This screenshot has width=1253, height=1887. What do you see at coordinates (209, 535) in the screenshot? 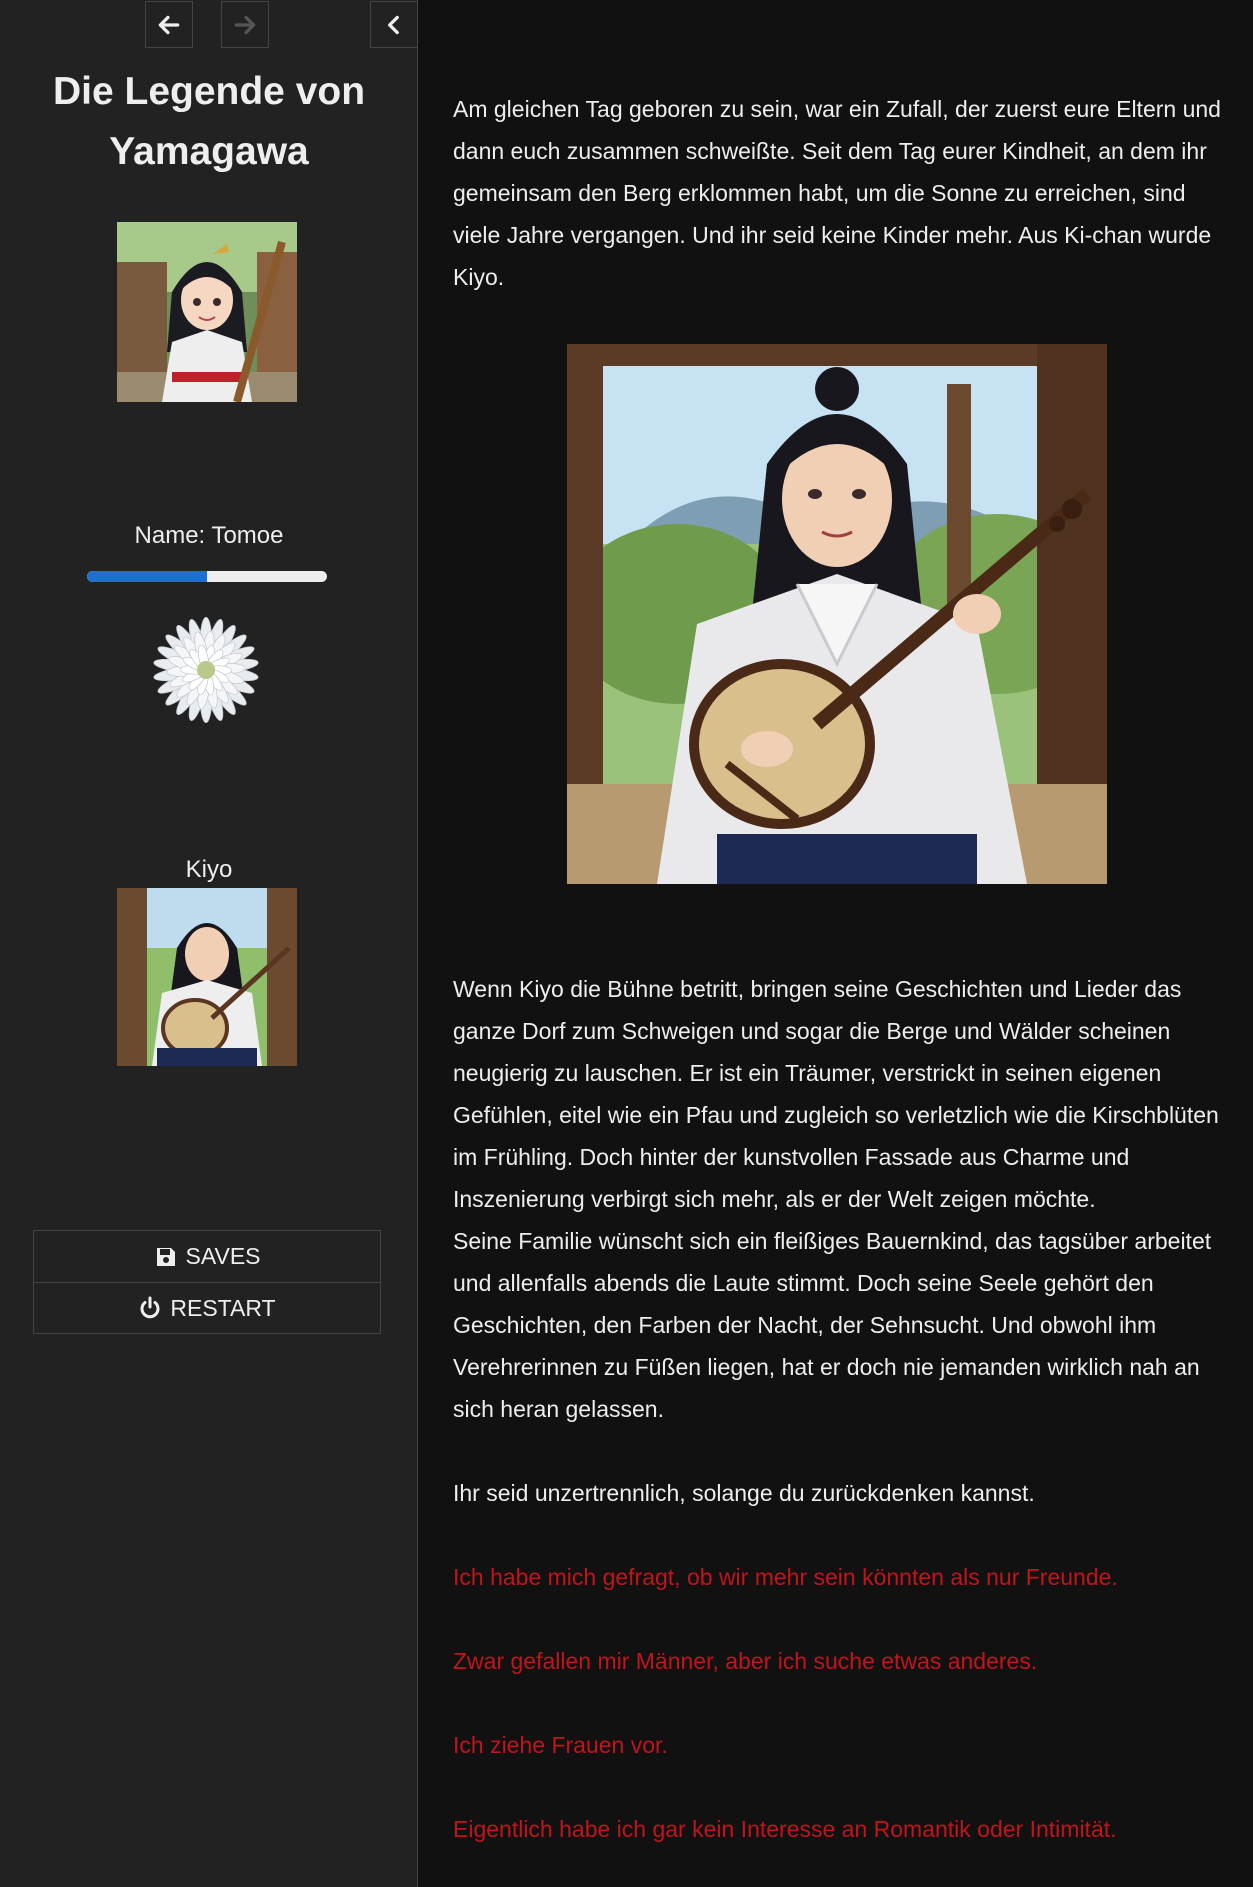
I see `player-name-label: Name: Tomoe` at bounding box center [209, 535].